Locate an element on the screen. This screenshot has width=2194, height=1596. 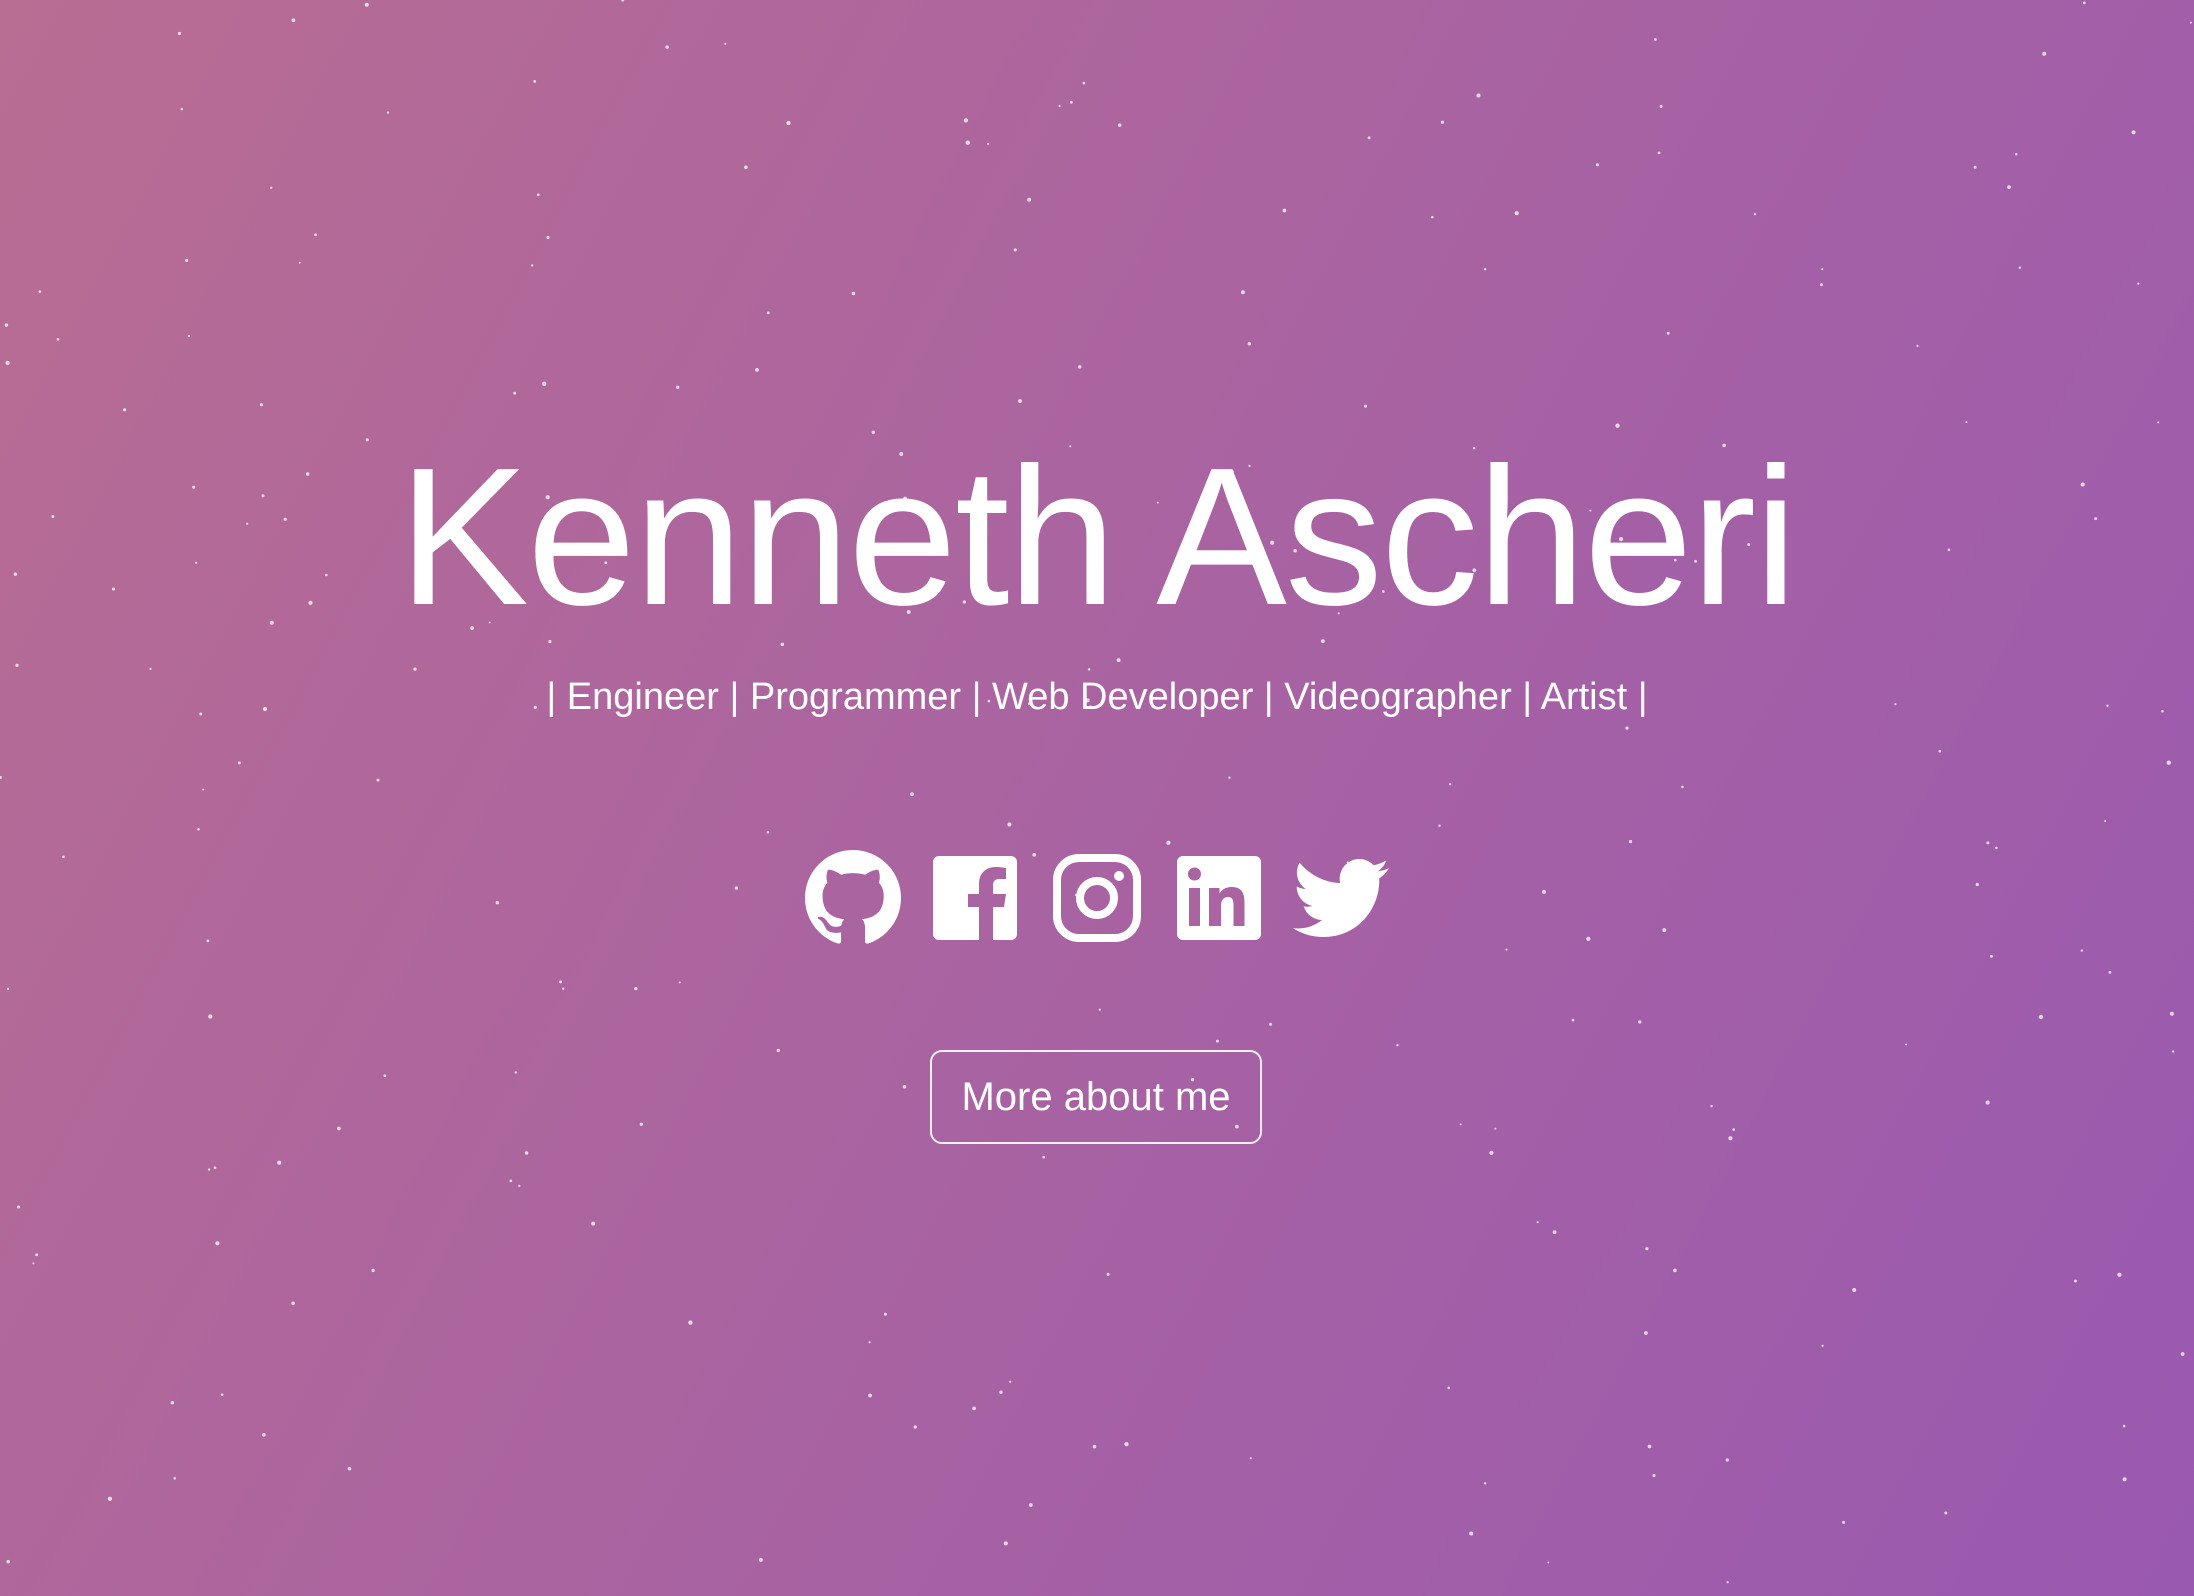
social-links is located at coordinates (1097, 898).